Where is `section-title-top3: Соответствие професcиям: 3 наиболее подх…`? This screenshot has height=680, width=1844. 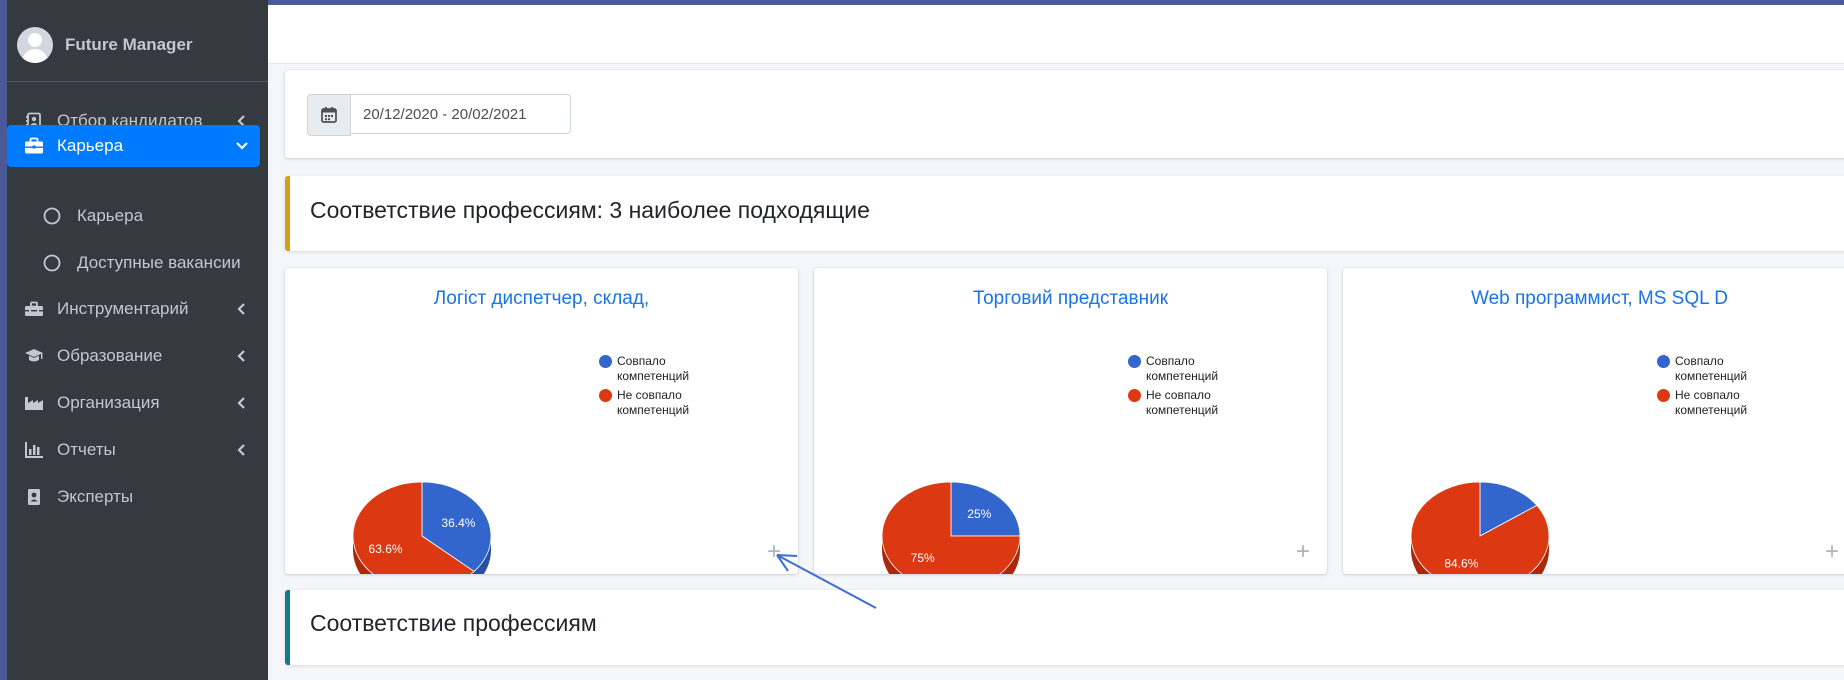
section-title-top3: Соответствие професcиям: 3 наиболее подх… is located at coordinates (590, 210).